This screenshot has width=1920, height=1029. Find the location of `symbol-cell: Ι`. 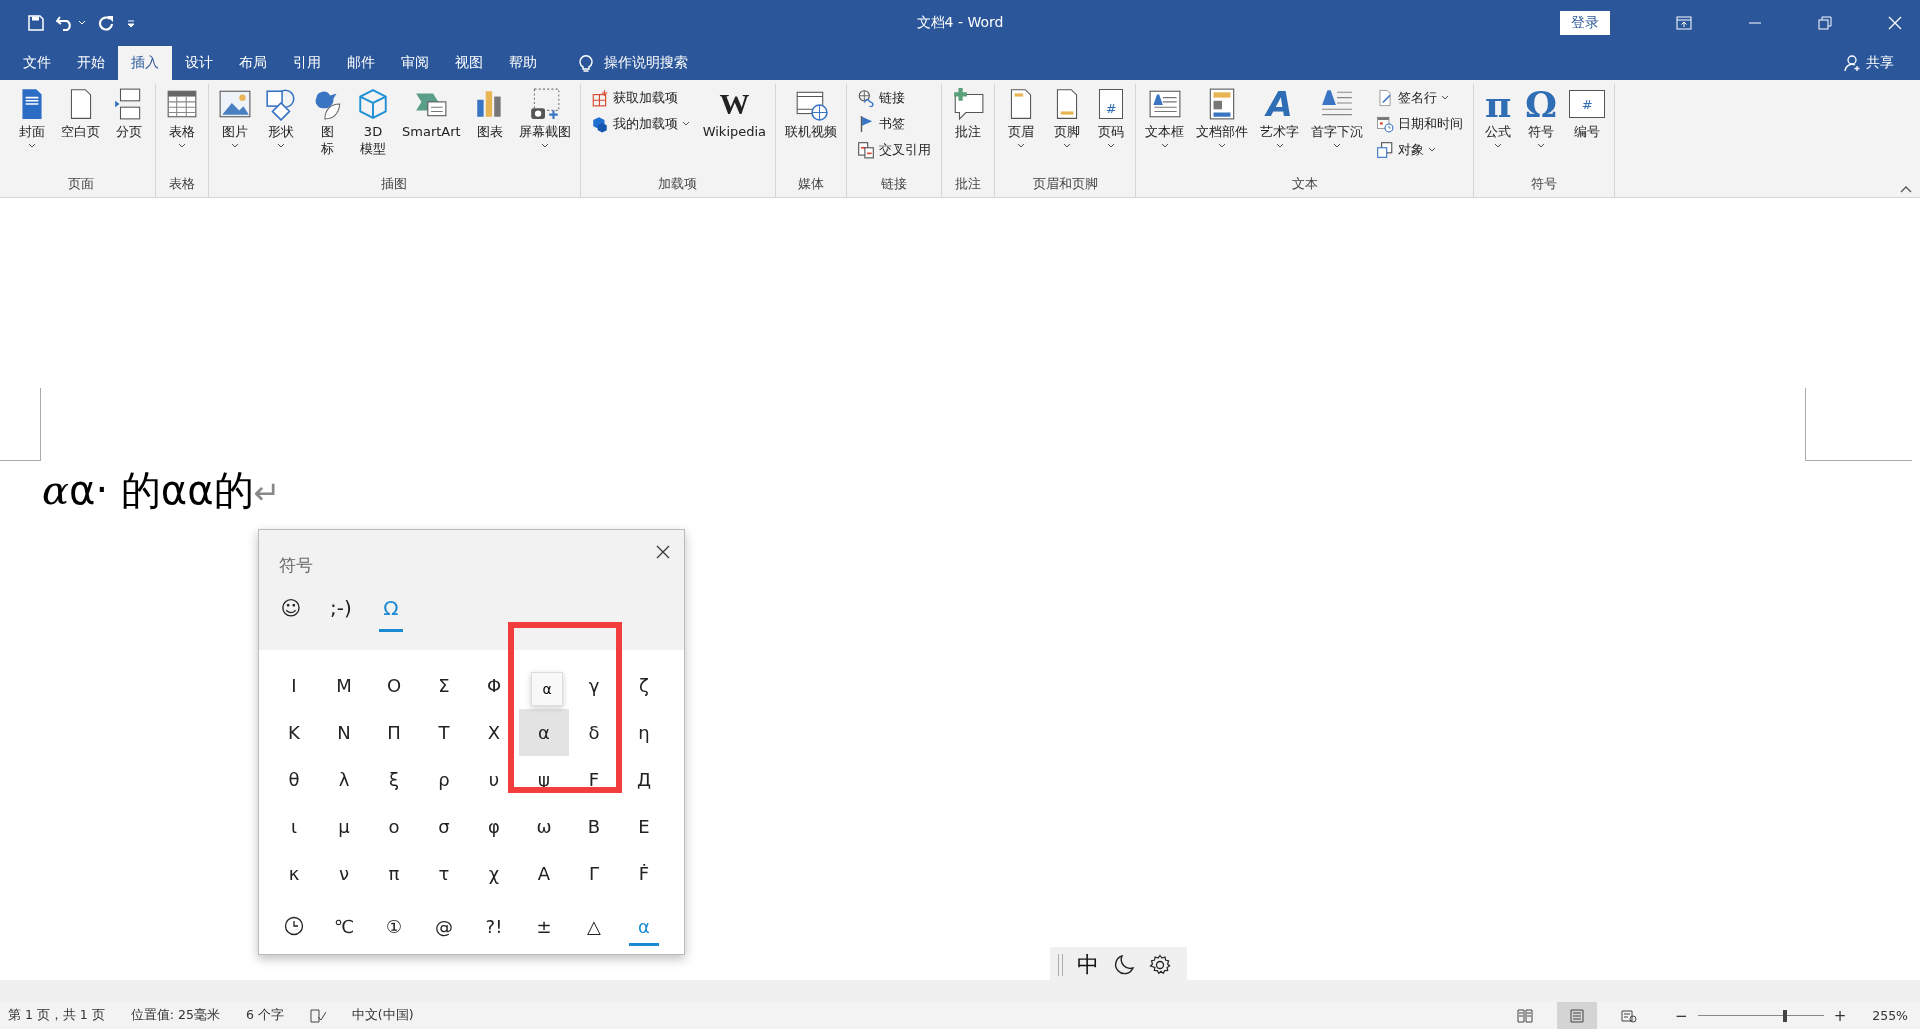

symbol-cell: Ι is located at coordinates (294, 685).